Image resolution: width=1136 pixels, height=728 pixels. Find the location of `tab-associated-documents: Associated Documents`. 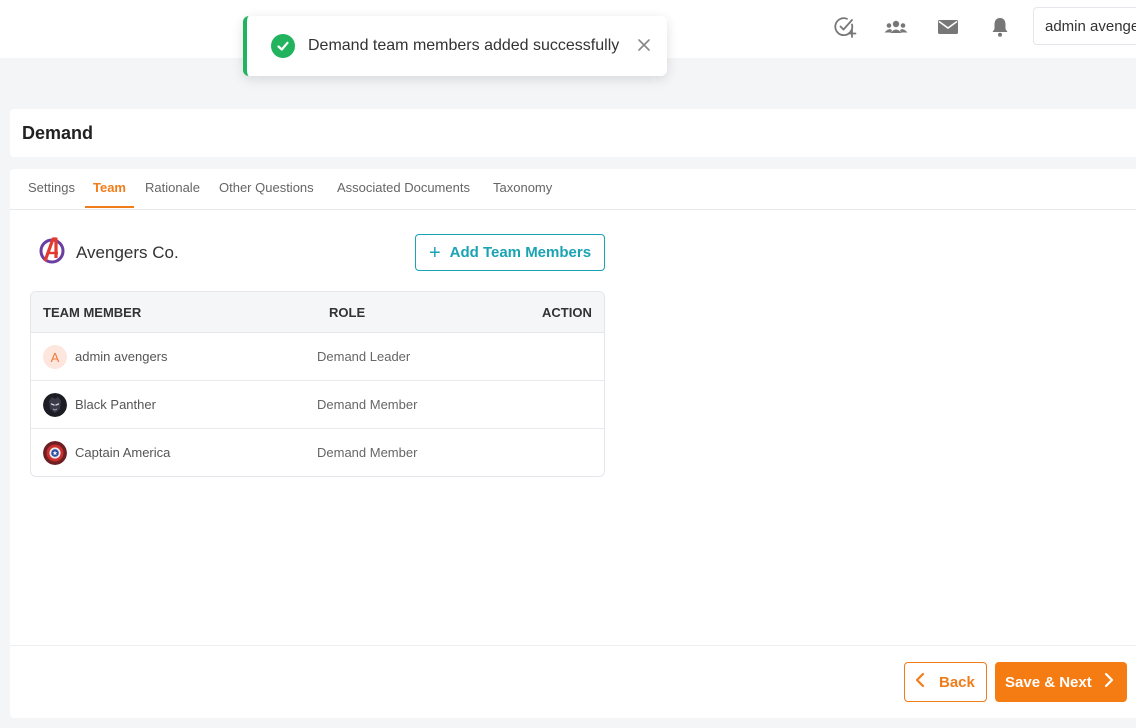

tab-associated-documents: Associated Documents is located at coordinates (403, 193).